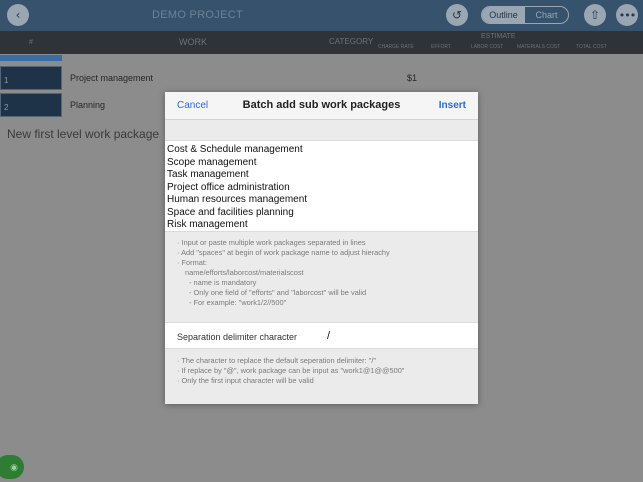 This screenshot has height=482, width=643. Describe the element at coordinates (487, 47) in the screenshot. I see `column-labor-cost: LABOR COST` at that location.